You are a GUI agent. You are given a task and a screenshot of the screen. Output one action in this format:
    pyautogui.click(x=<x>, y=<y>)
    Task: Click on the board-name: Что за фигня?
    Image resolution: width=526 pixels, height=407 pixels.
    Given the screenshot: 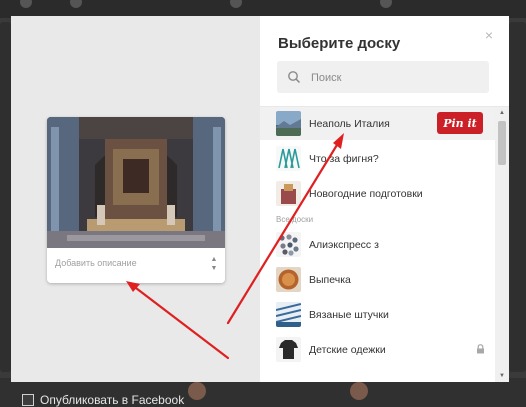 What is the action you would take?
    pyautogui.click(x=344, y=158)
    